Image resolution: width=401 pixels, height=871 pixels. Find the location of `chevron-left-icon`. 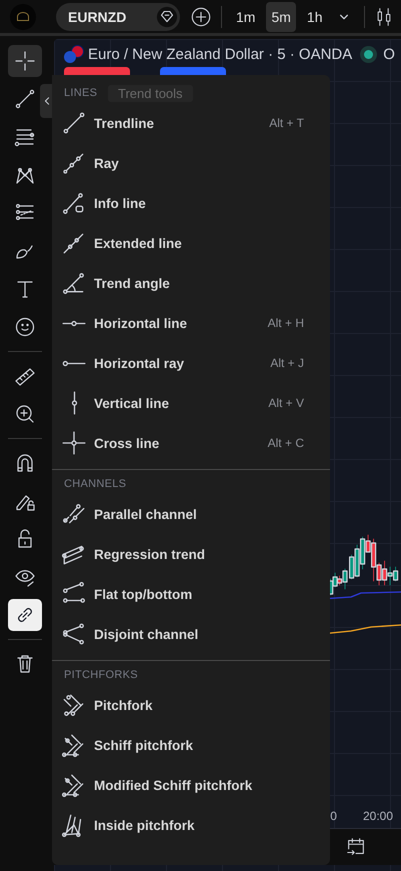

chevron-left-icon is located at coordinates (47, 101).